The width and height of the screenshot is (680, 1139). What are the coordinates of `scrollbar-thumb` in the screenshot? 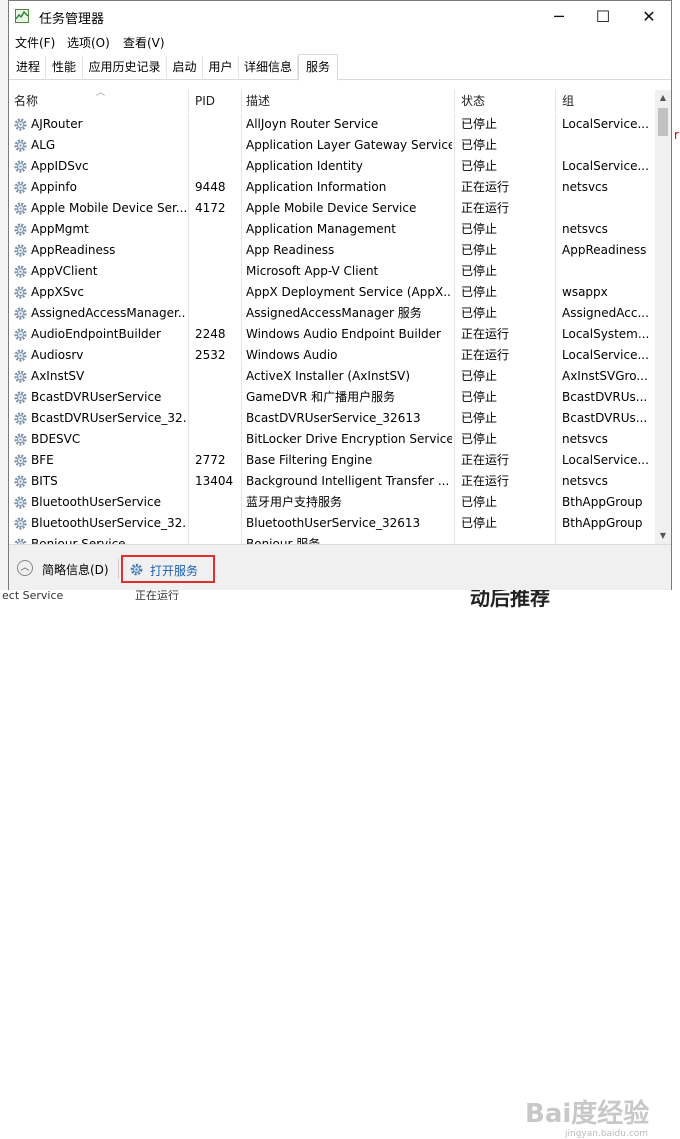 It's located at (663, 122).